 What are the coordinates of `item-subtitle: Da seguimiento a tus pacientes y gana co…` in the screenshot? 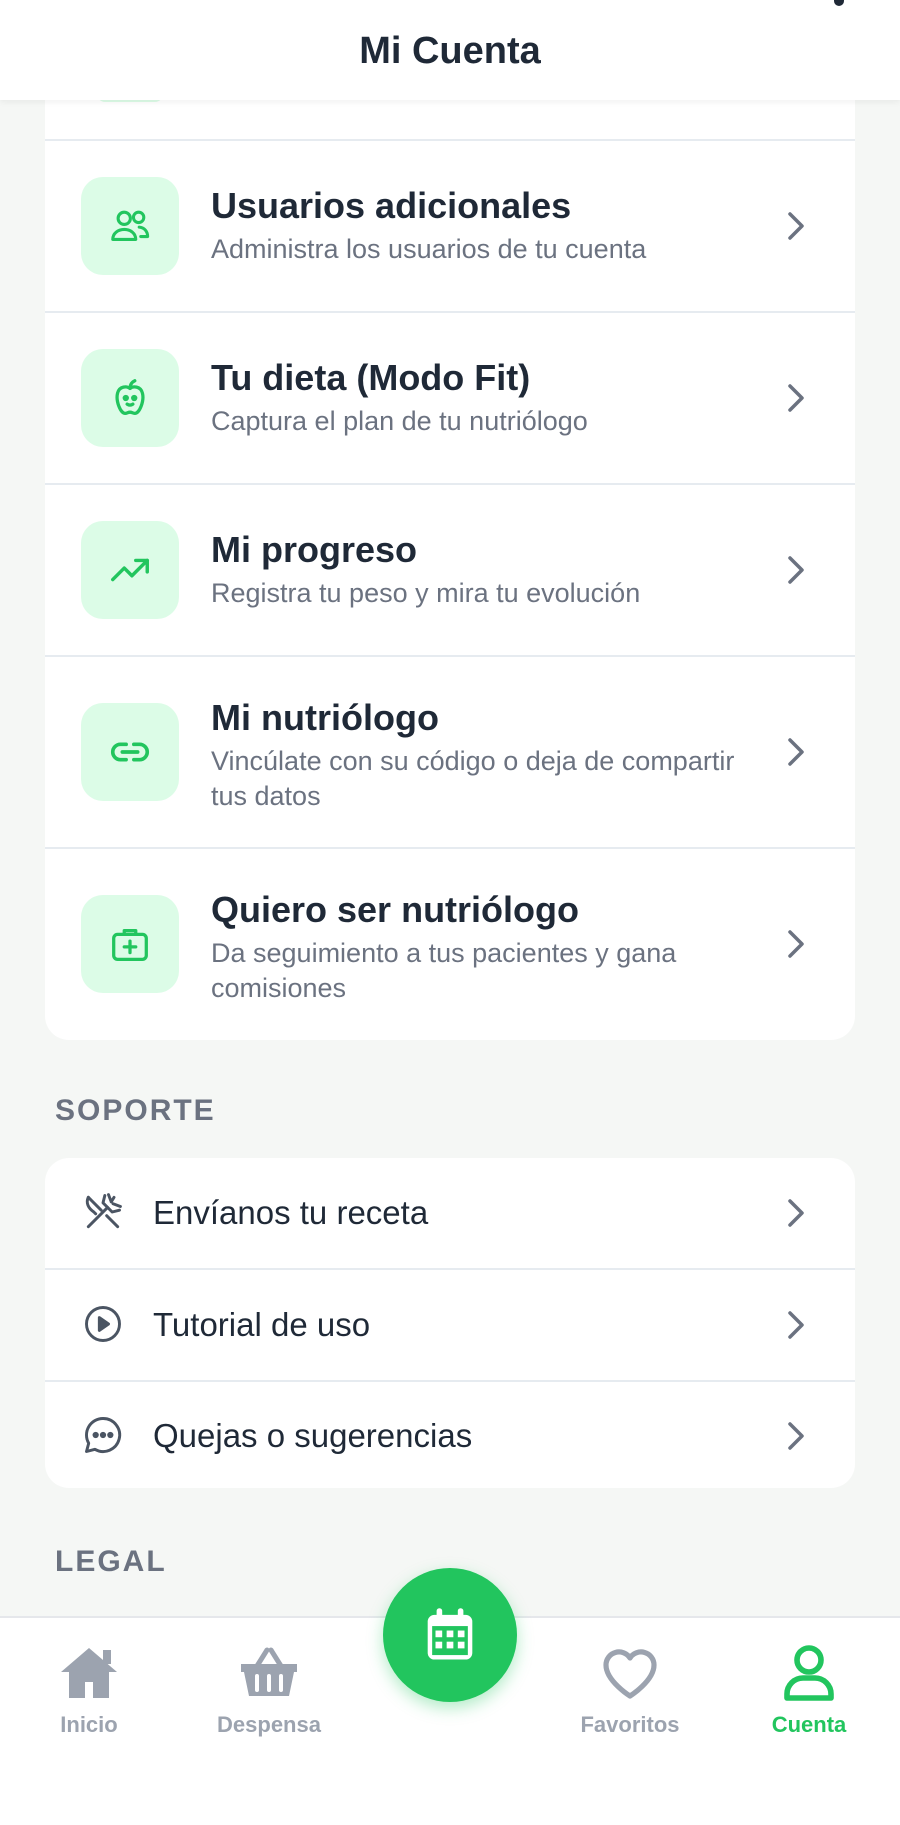 It's located at (444, 970).